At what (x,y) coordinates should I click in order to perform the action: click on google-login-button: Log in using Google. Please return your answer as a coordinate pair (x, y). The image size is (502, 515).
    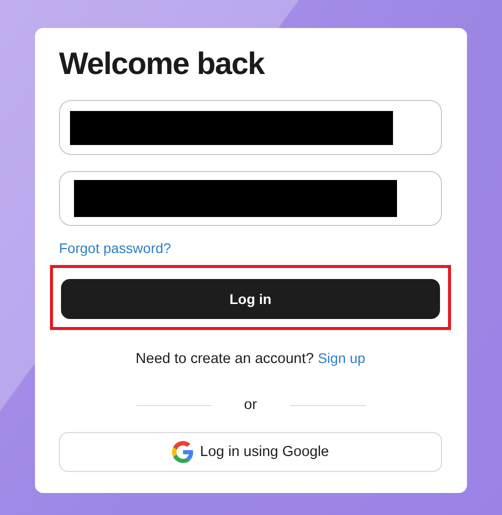
    Looking at the image, I should click on (250, 452).